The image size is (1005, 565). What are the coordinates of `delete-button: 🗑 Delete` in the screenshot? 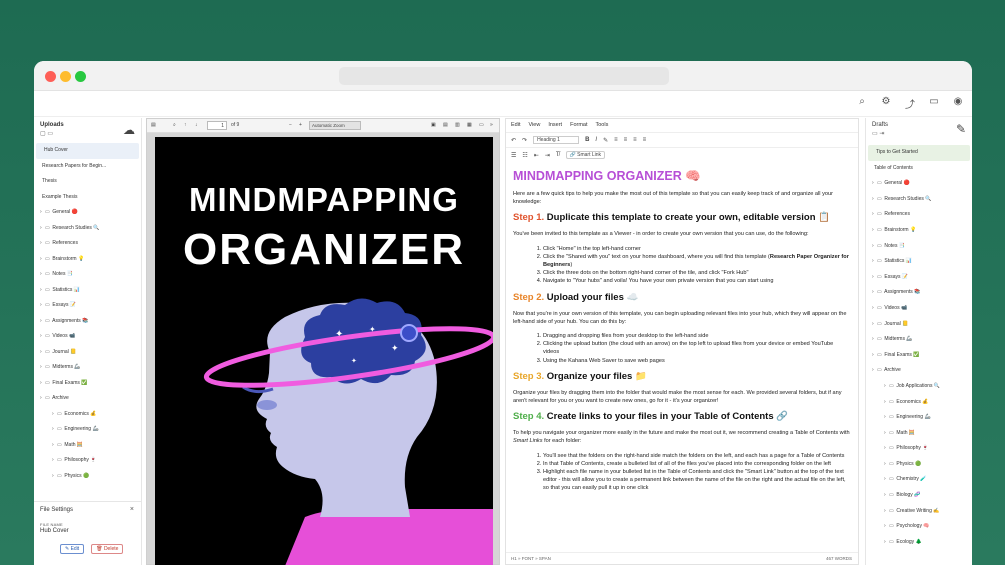 It's located at (107, 549).